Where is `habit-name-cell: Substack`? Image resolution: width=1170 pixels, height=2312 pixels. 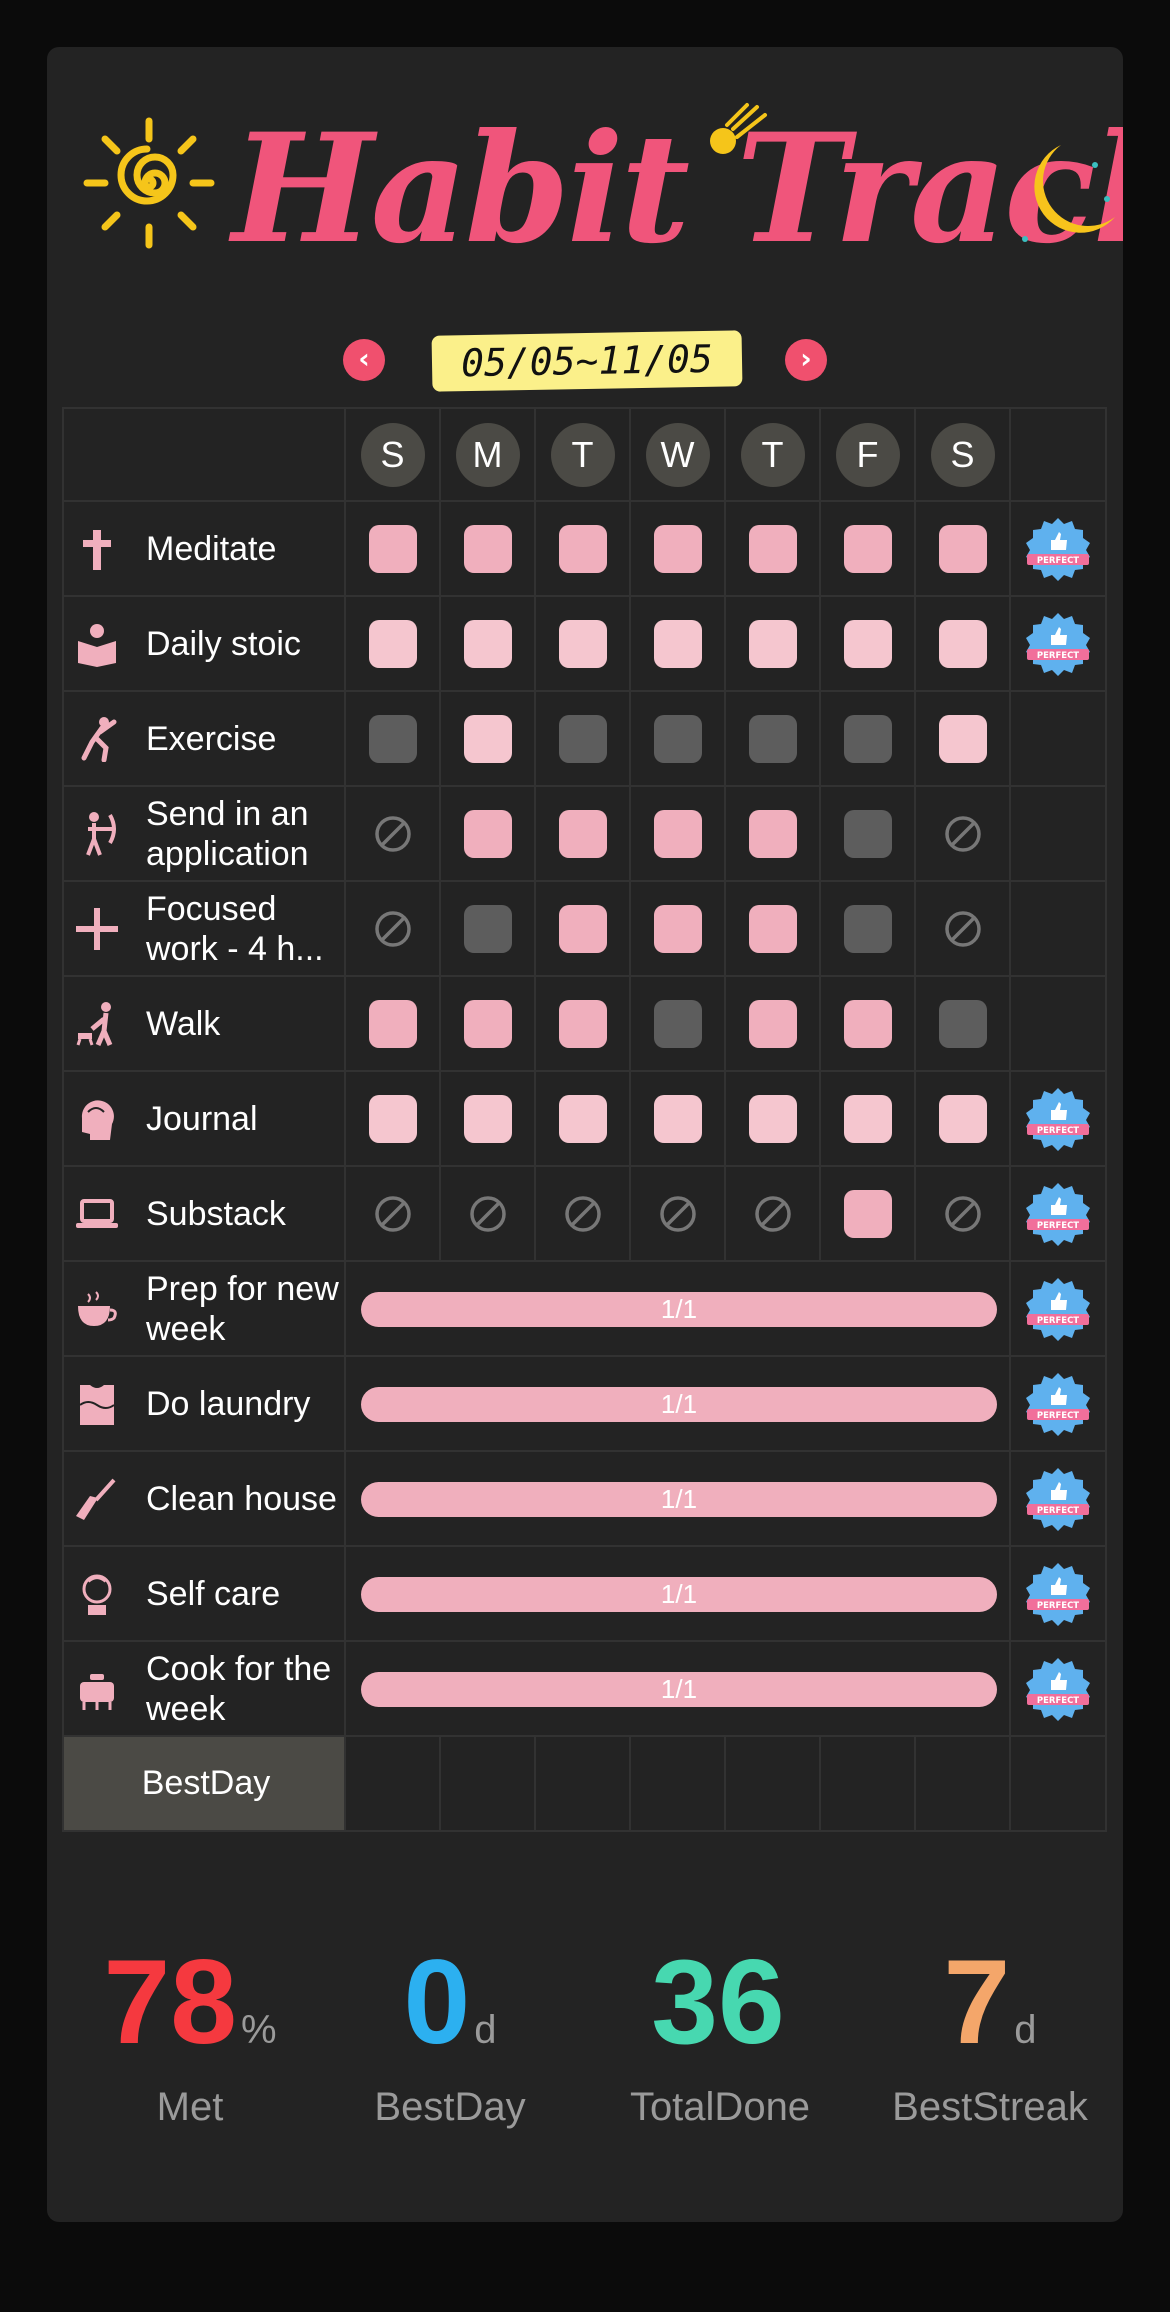 habit-name-cell: Substack is located at coordinates (204, 1214).